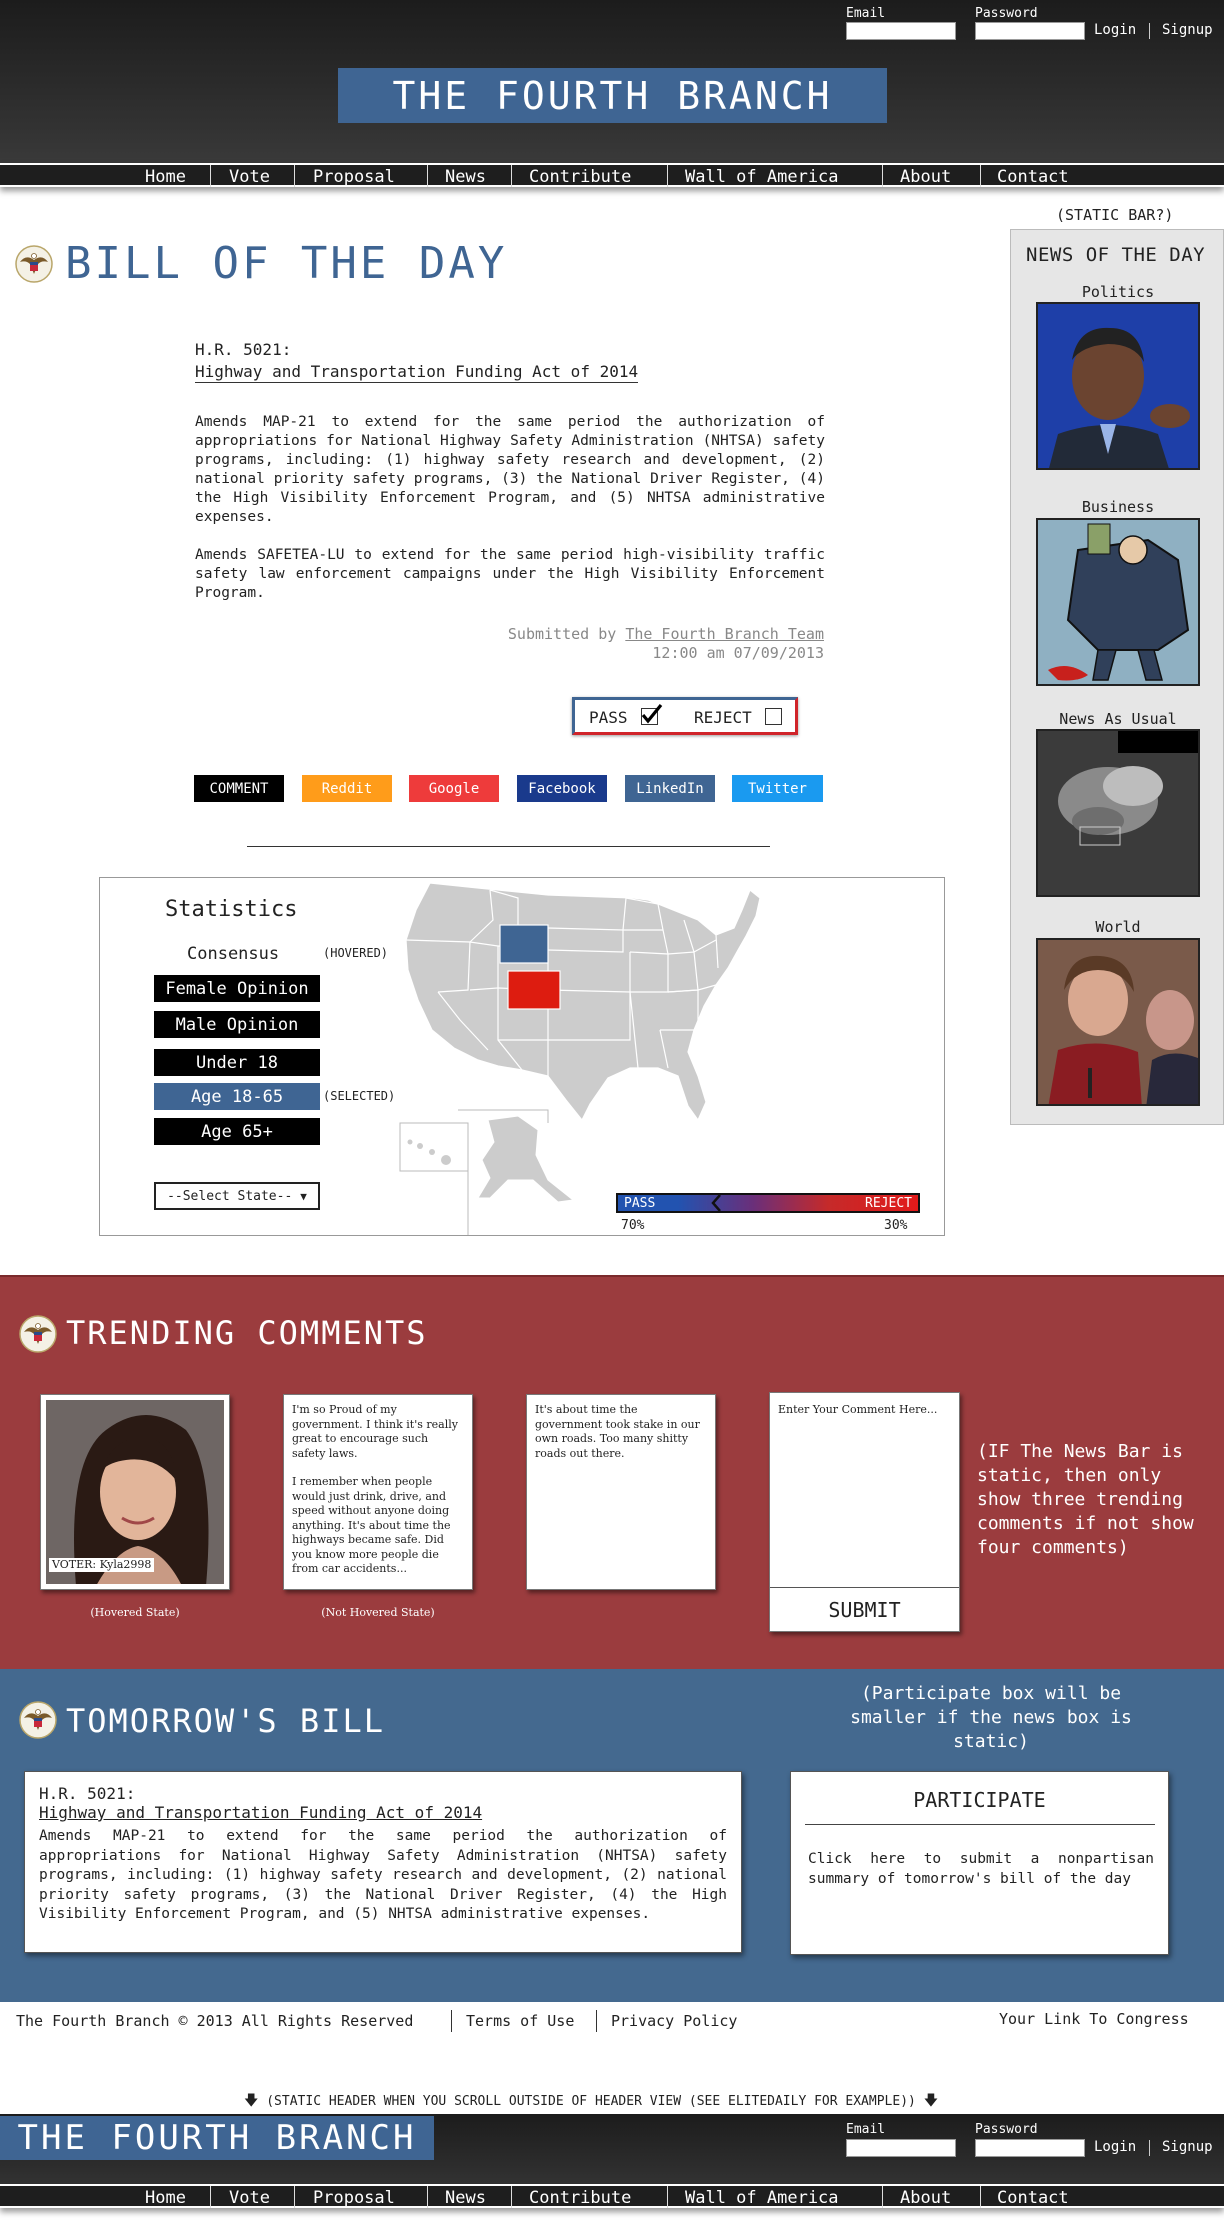 This screenshot has width=1224, height=2224. Describe the element at coordinates (724, 634) in the screenshot. I see `submitted-by-link: The Fourth Branch Team` at that location.